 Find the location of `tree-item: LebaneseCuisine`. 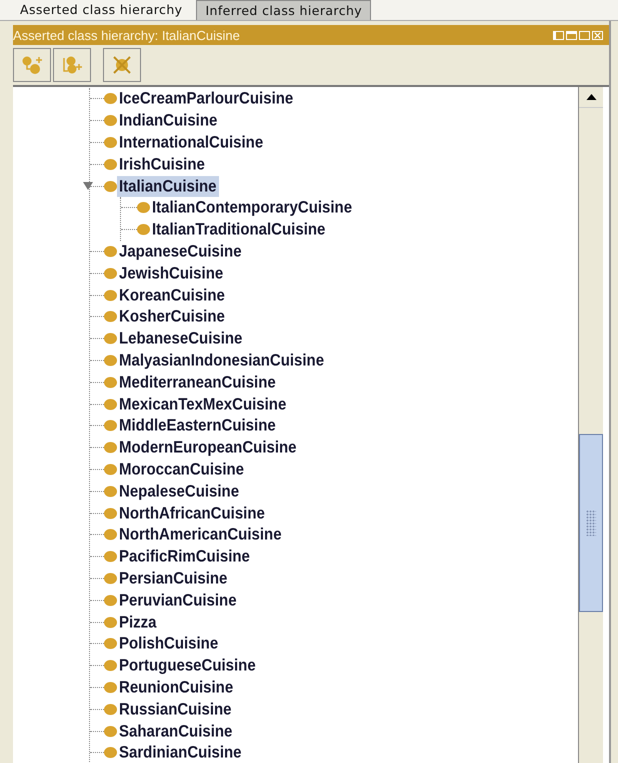

tree-item: LebaneseCuisine is located at coordinates (180, 339).